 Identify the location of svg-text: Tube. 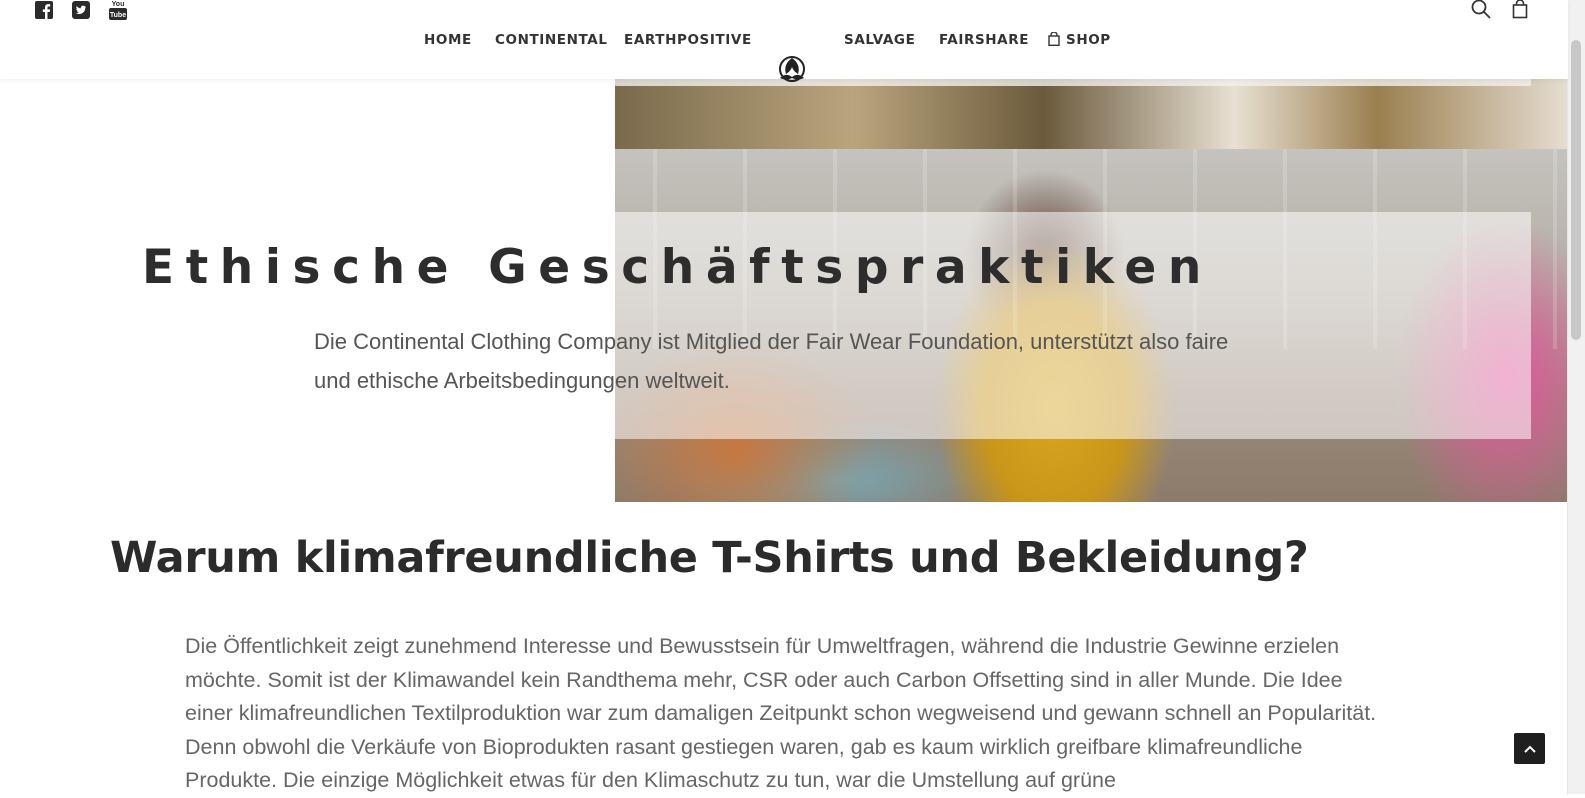
(118, 15).